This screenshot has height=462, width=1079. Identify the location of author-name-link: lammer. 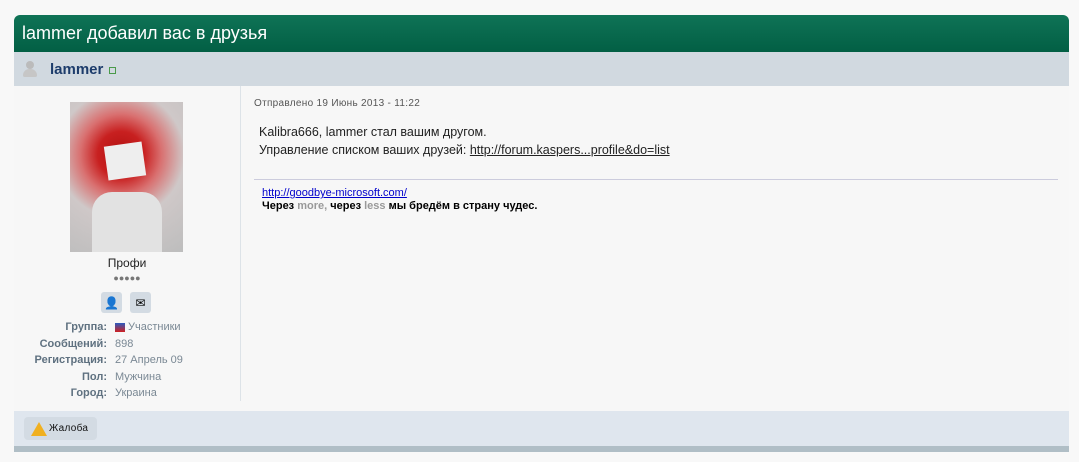
(76, 69).